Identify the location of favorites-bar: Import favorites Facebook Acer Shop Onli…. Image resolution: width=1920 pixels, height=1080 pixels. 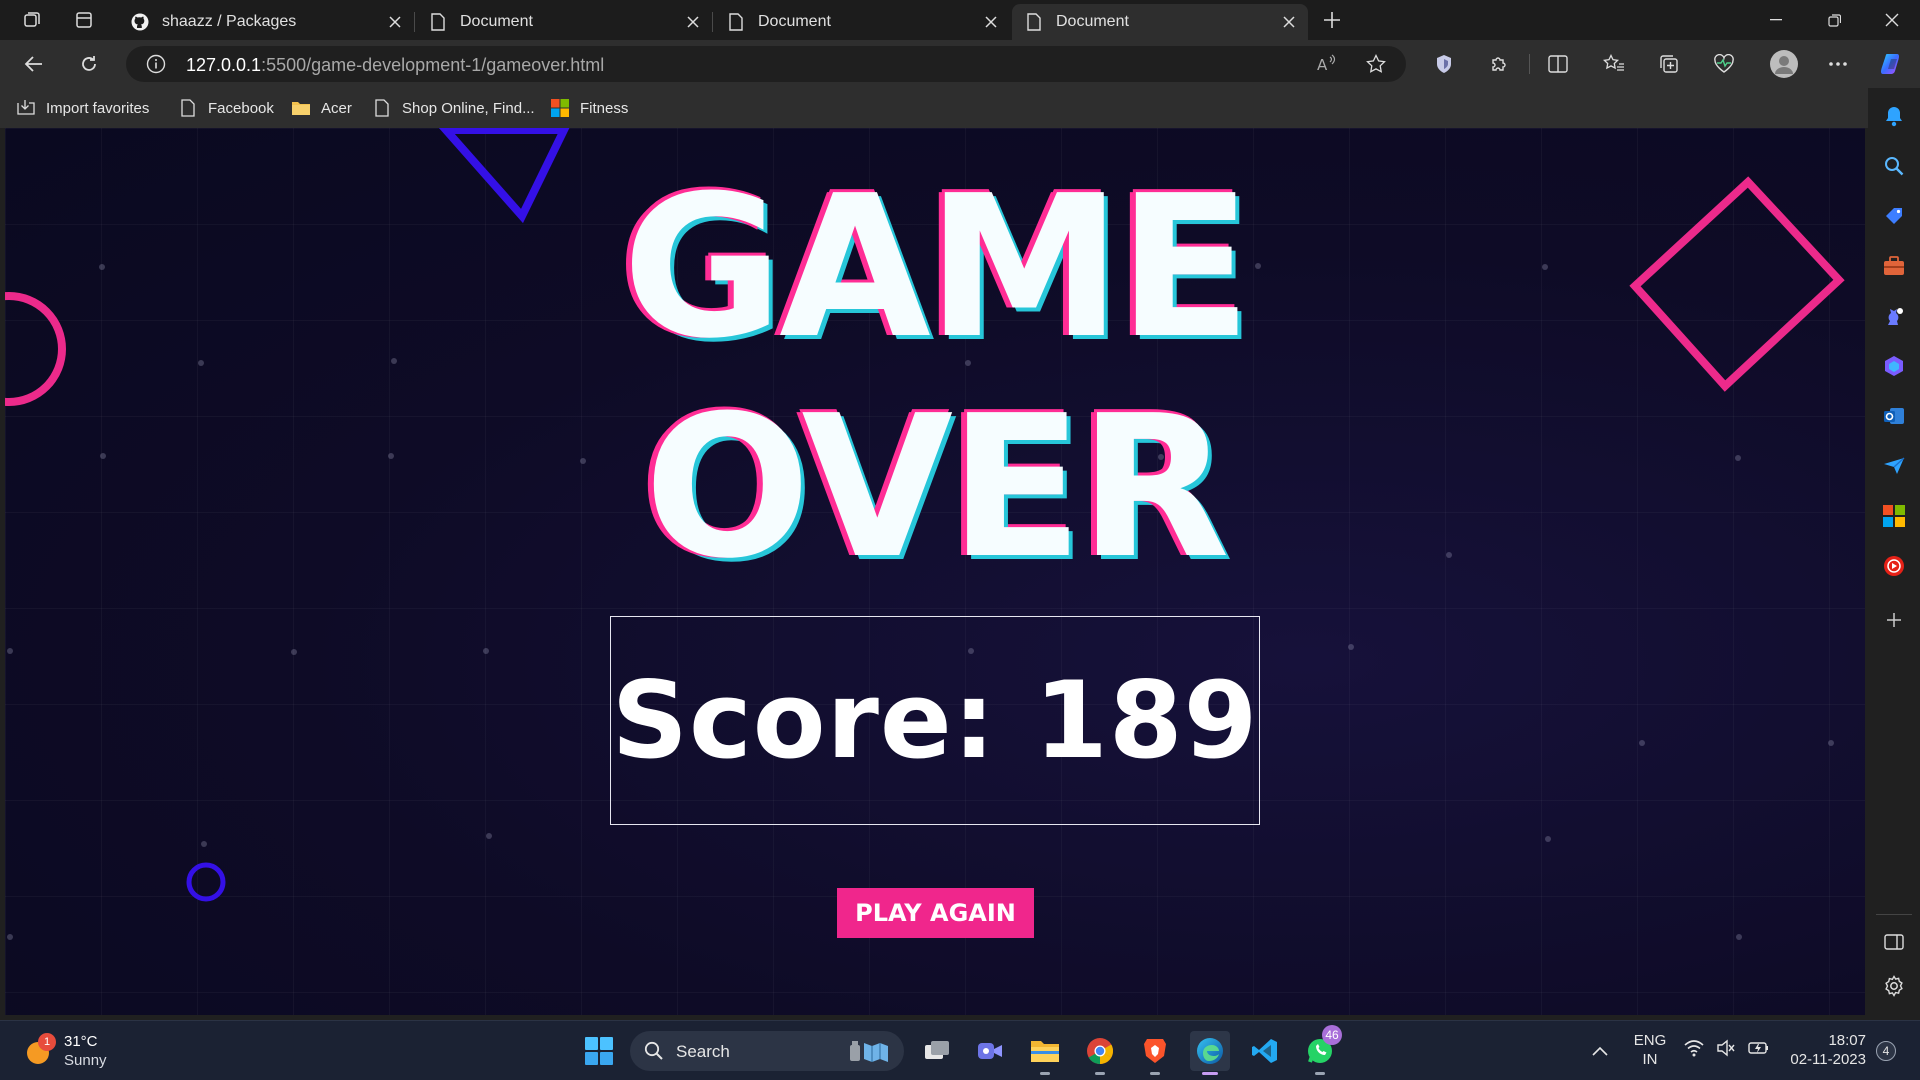
(940, 108).